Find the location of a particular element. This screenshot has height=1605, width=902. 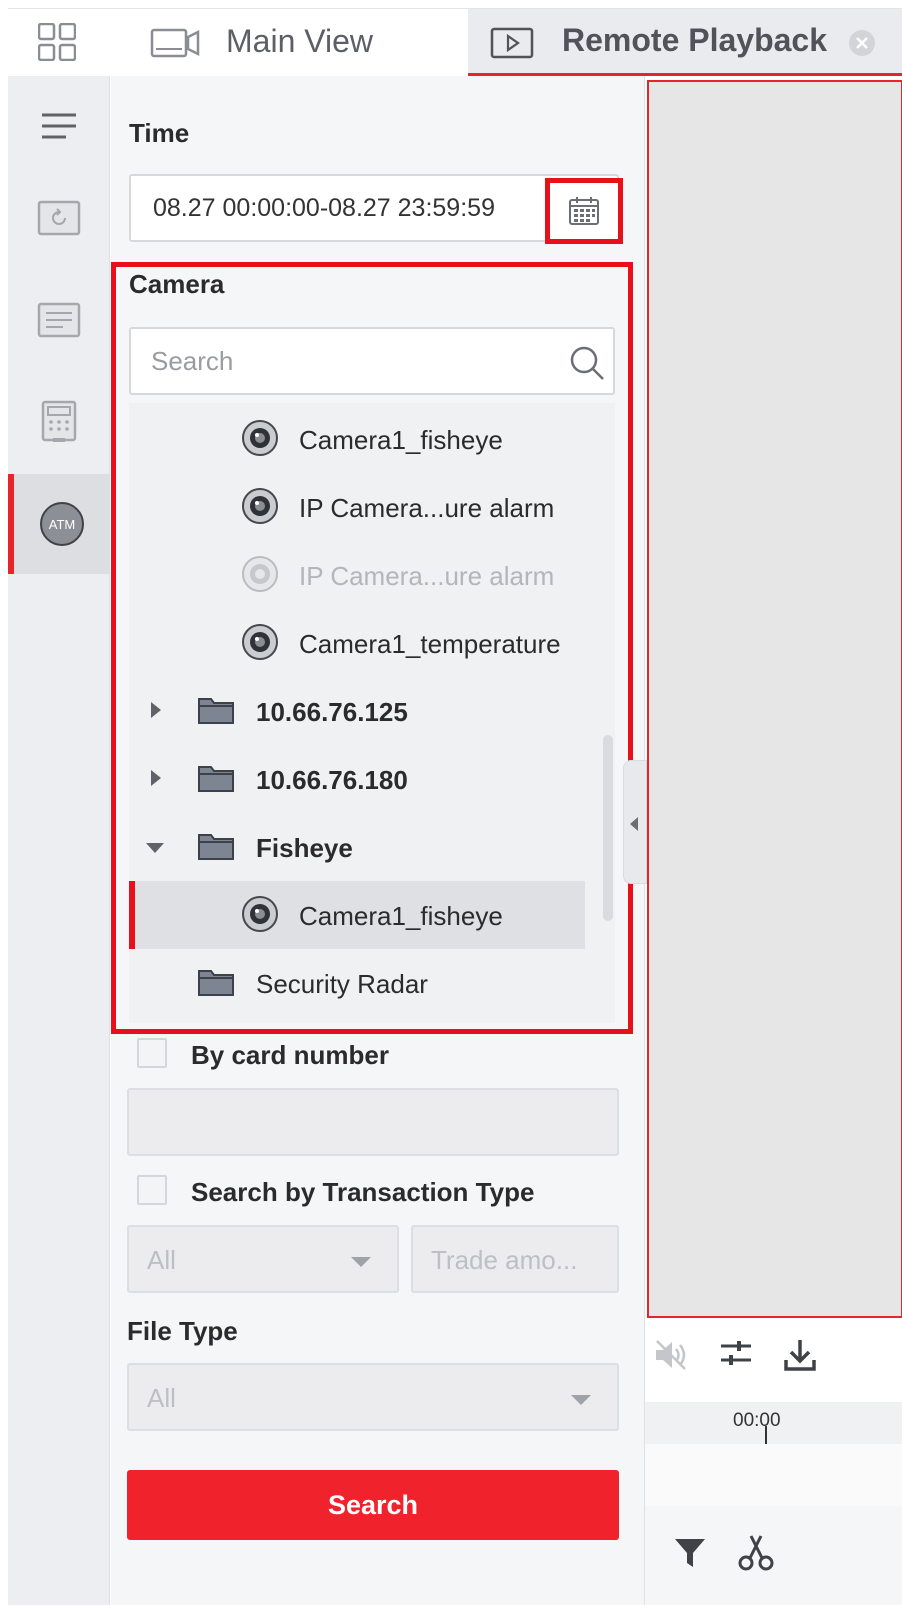

atm-icon-text: ATM is located at coordinates (62, 524).